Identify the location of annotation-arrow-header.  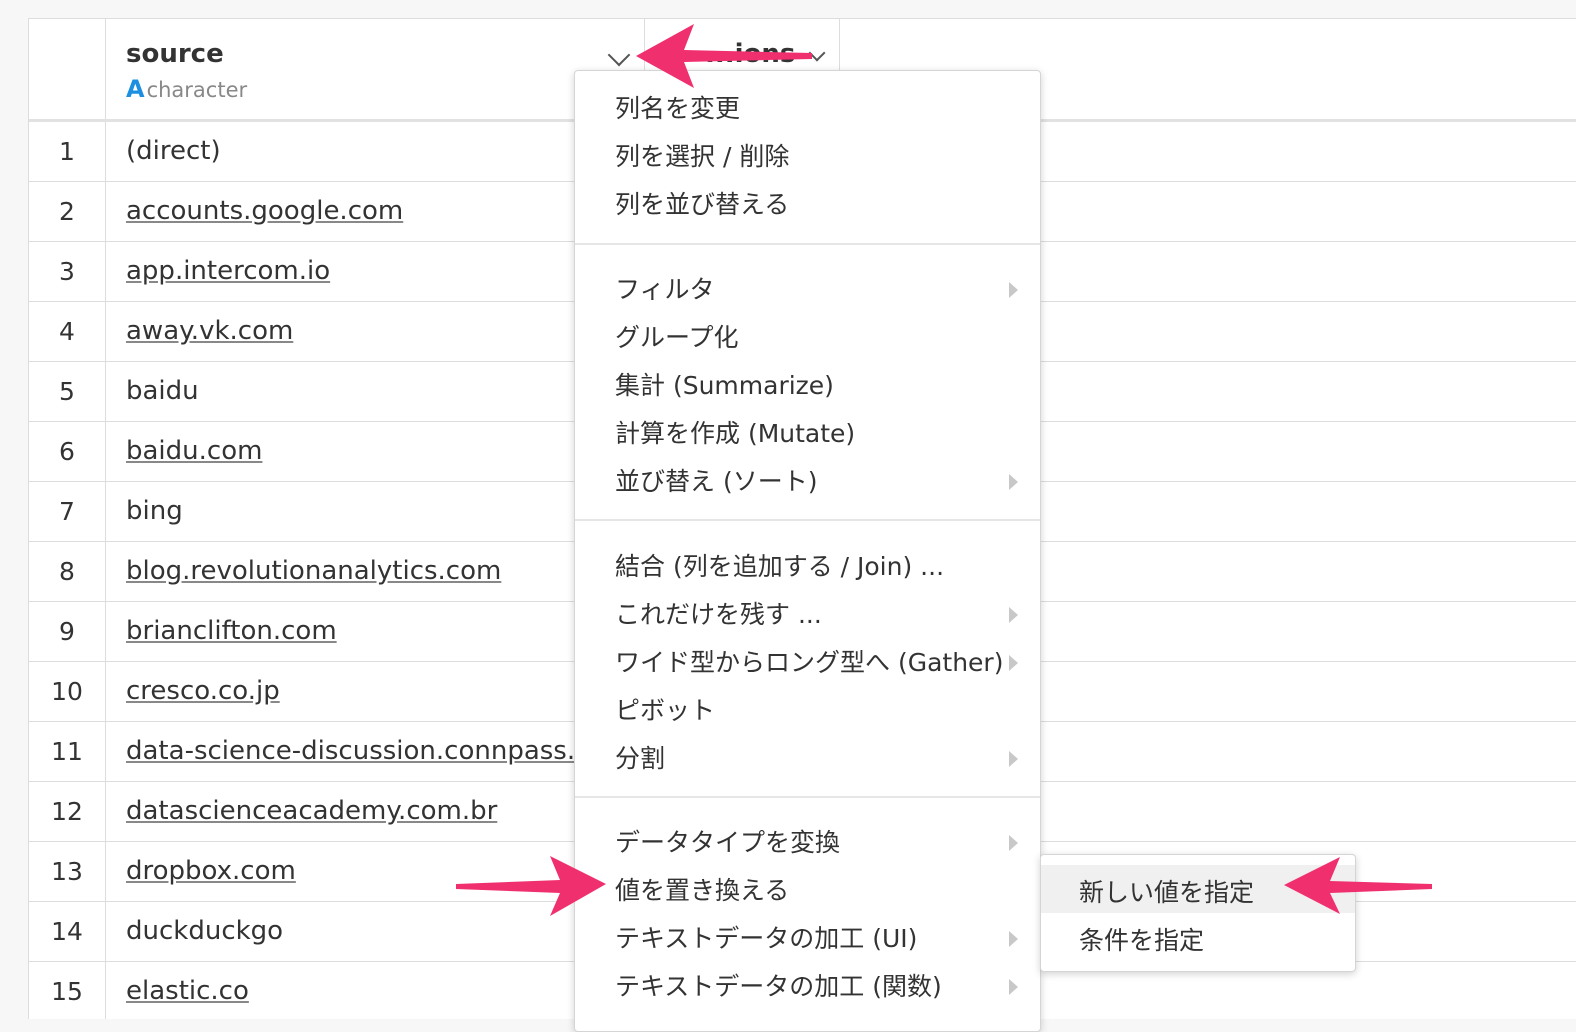
(724, 56).